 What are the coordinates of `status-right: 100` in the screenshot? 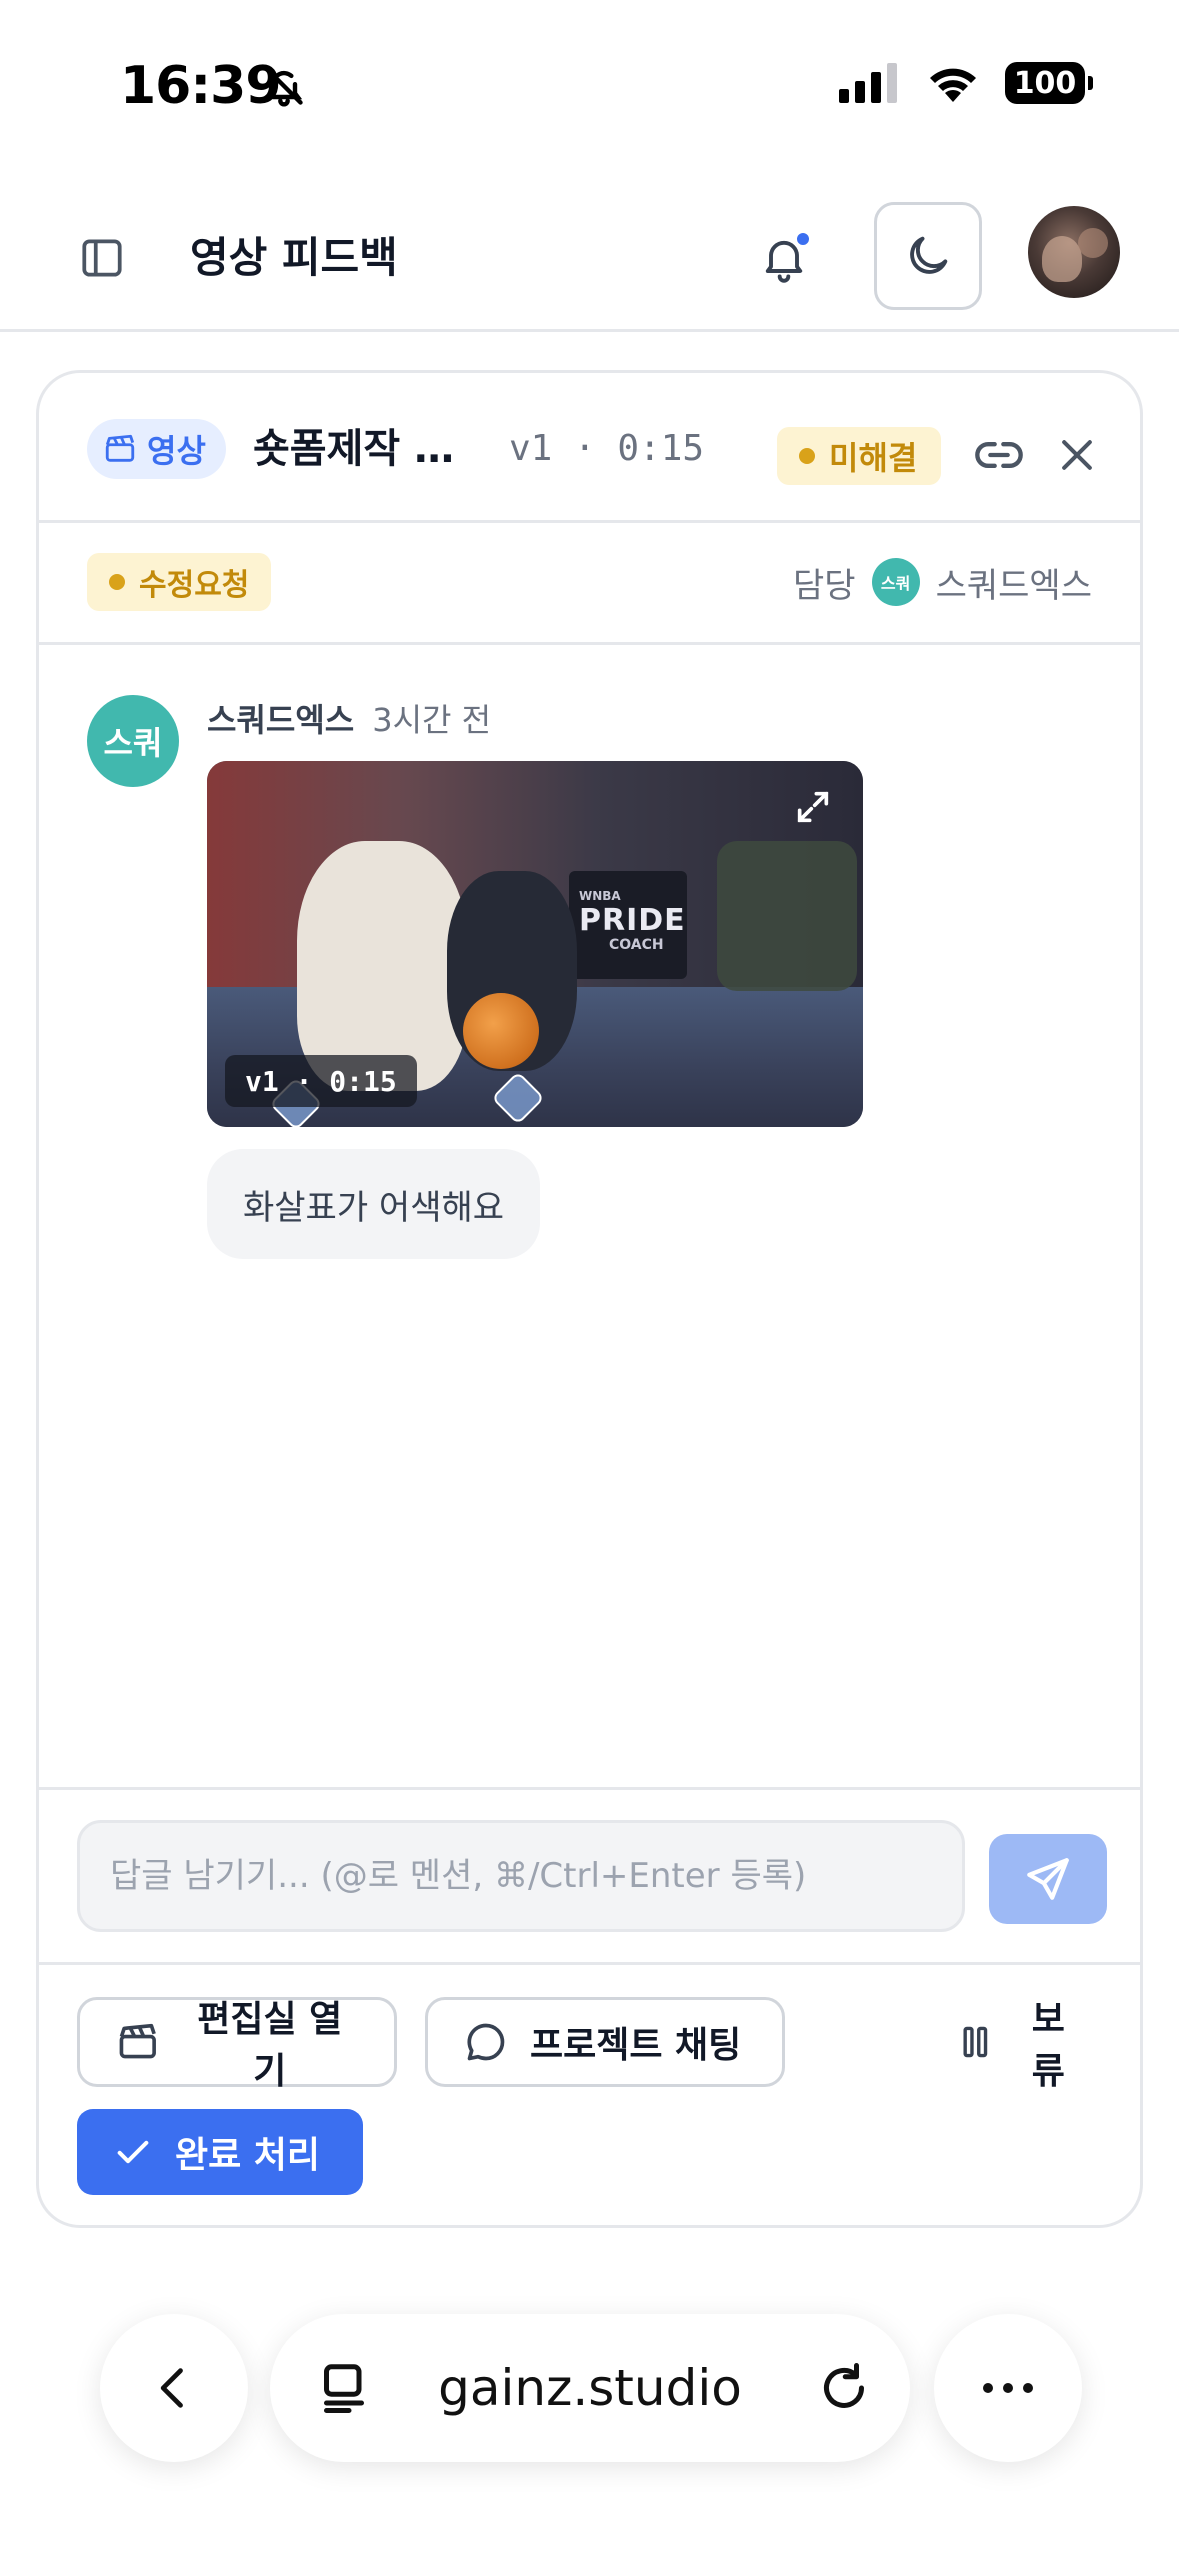 It's located at (966, 83).